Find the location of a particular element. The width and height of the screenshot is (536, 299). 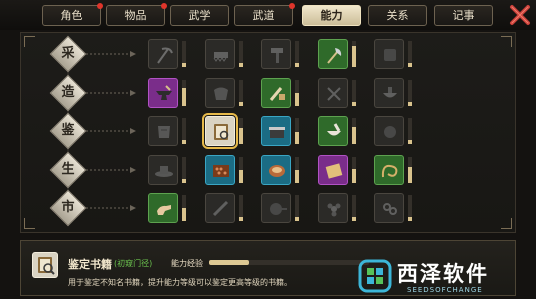

scroll-icon is located at coordinates (334, 171).